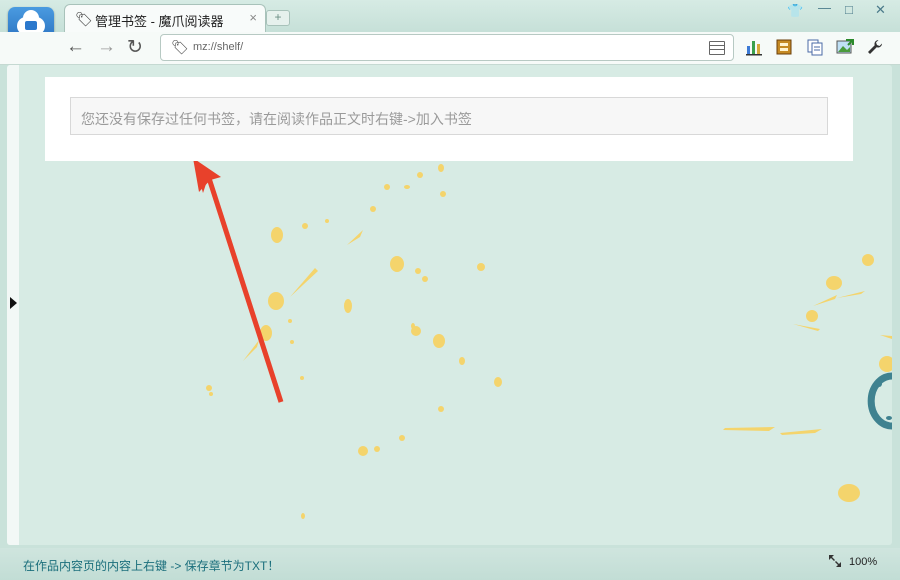  What do you see at coordinates (717, 48) in the screenshot?
I see `page-view-icon` at bounding box center [717, 48].